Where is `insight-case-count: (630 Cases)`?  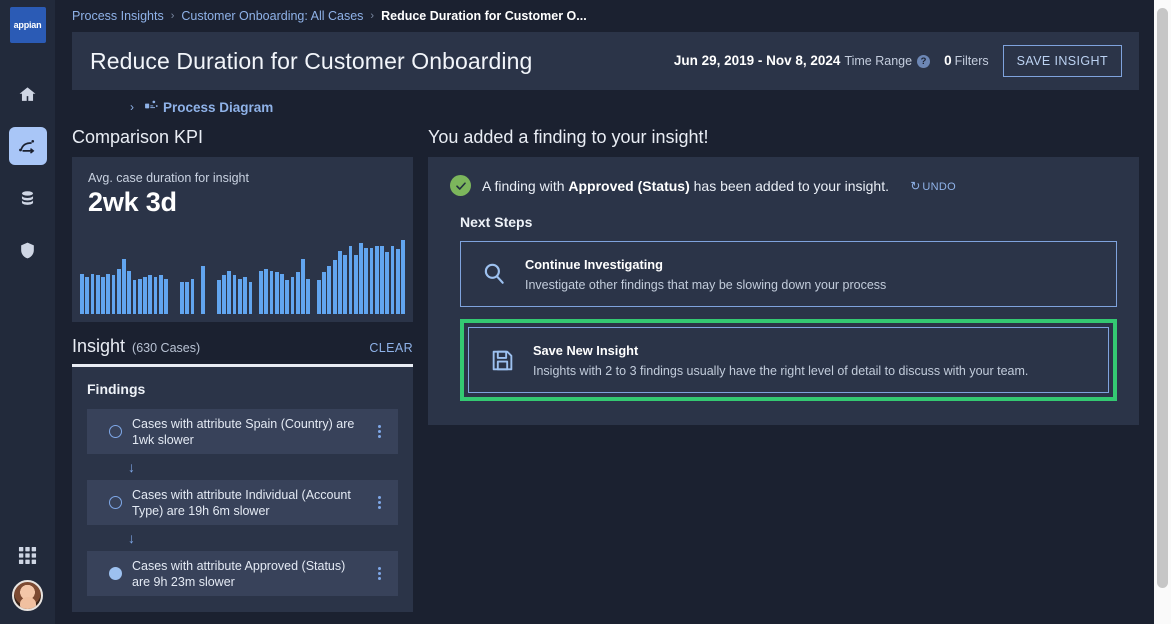 insight-case-count: (630 Cases) is located at coordinates (166, 348).